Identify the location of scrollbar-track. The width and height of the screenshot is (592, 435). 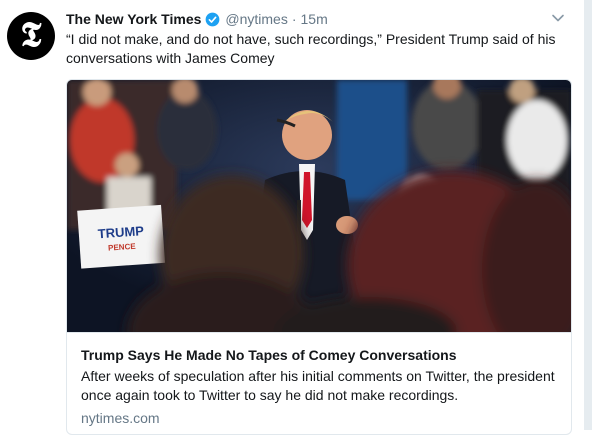
(588, 215).